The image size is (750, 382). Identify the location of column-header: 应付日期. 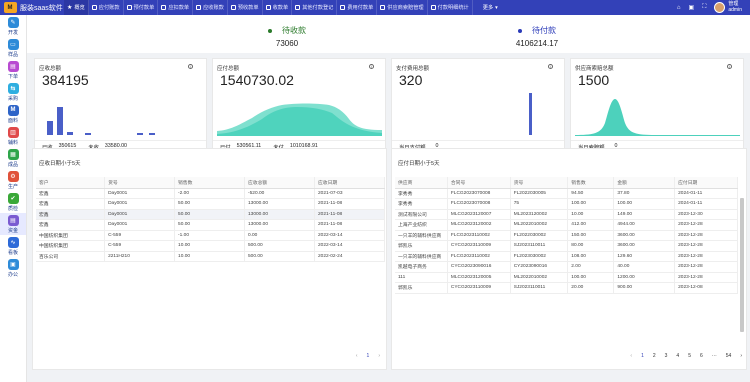
(706, 183).